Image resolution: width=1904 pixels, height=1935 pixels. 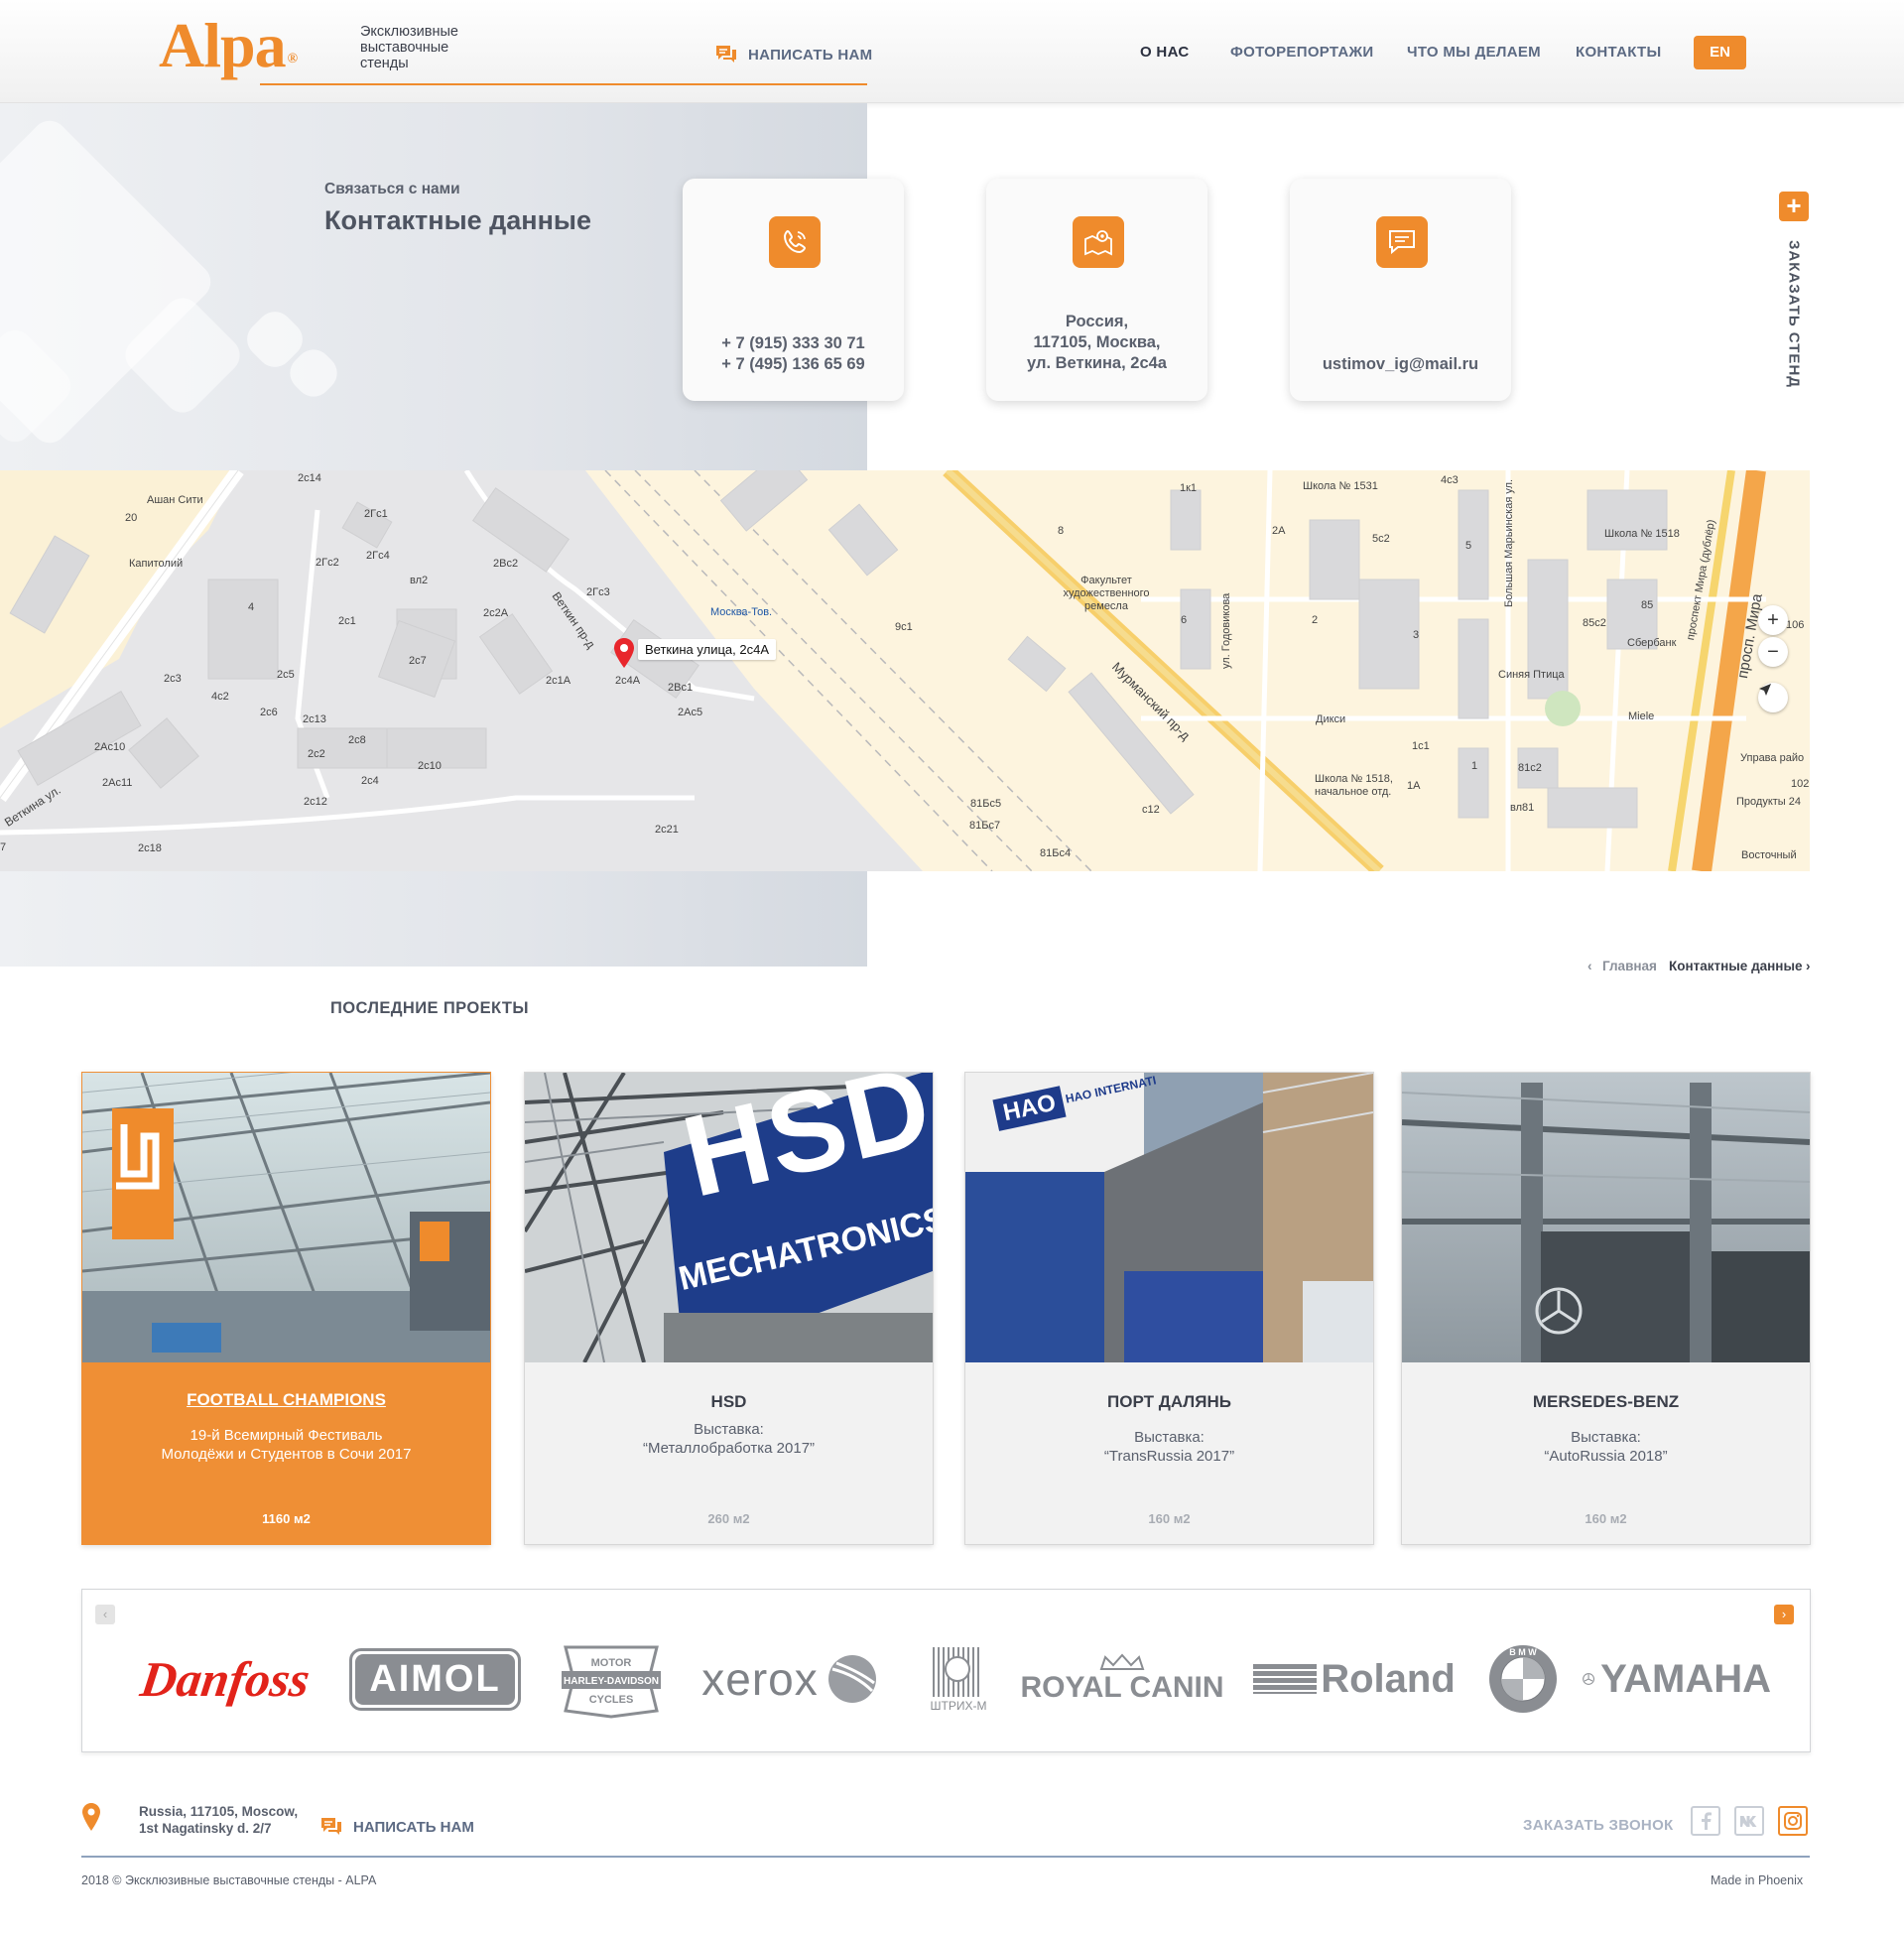 I want to click on map-label: 81Бс4, so click(x=1056, y=853).